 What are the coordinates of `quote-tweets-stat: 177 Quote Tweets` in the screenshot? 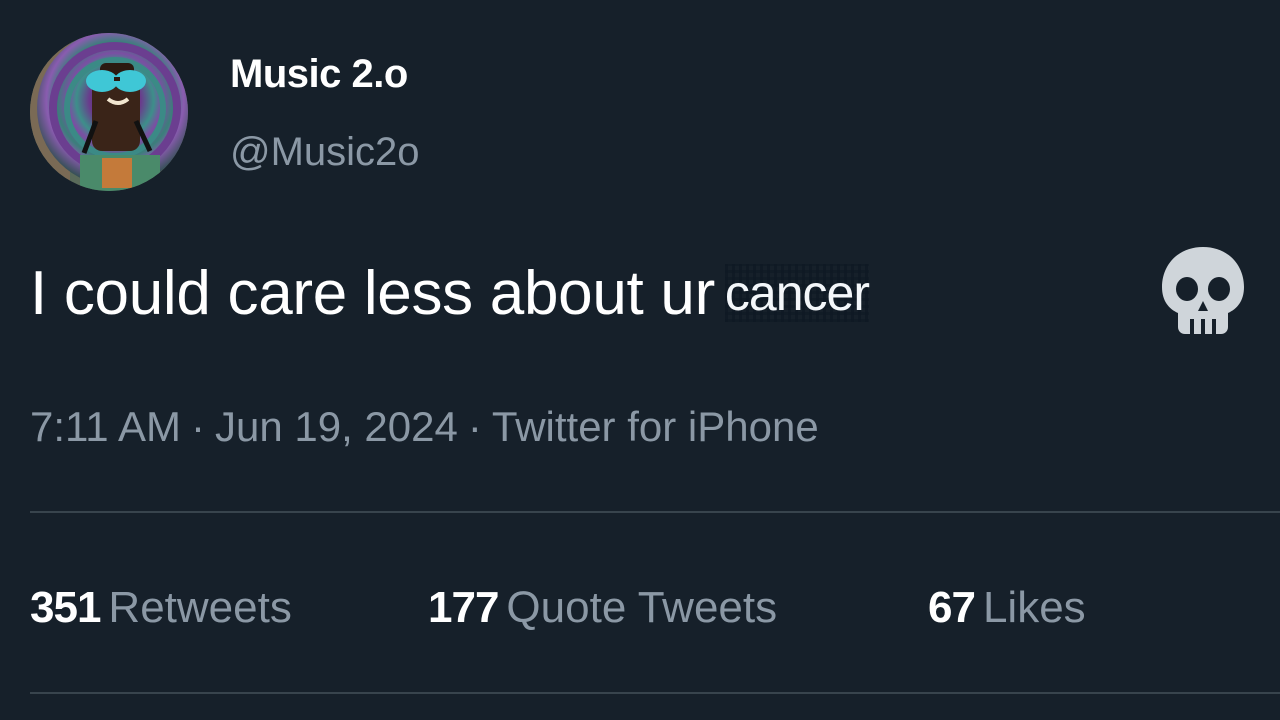 It's located at (602, 608).